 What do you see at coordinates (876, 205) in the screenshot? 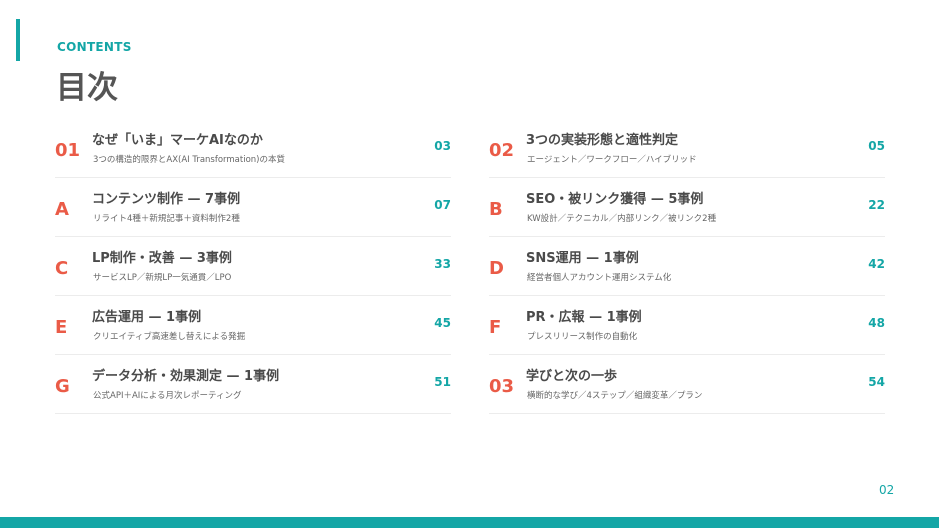
I see `toc-page: 22` at bounding box center [876, 205].